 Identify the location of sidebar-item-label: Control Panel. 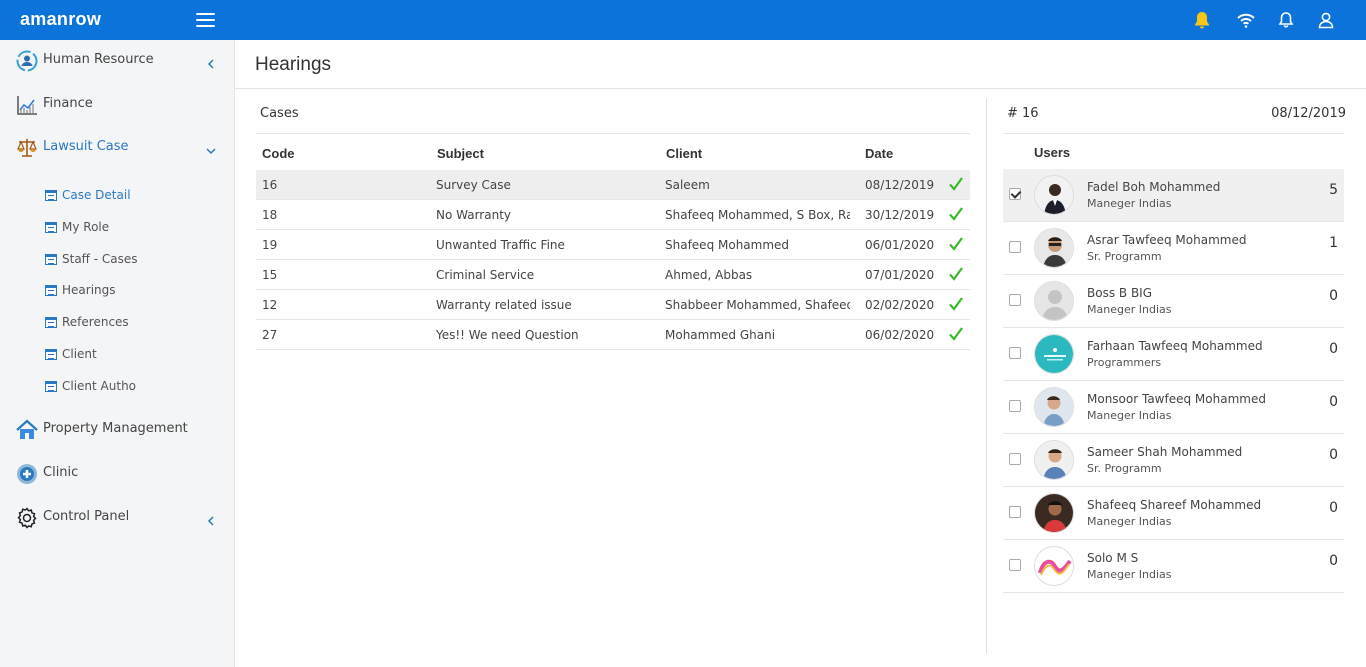
(86, 516).